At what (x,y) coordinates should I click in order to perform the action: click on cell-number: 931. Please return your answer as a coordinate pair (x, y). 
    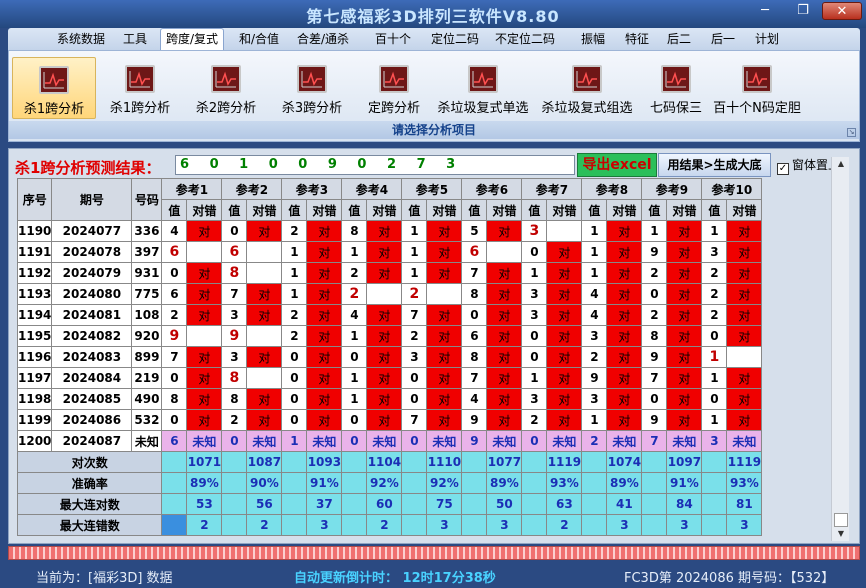
    Looking at the image, I should click on (147, 273).